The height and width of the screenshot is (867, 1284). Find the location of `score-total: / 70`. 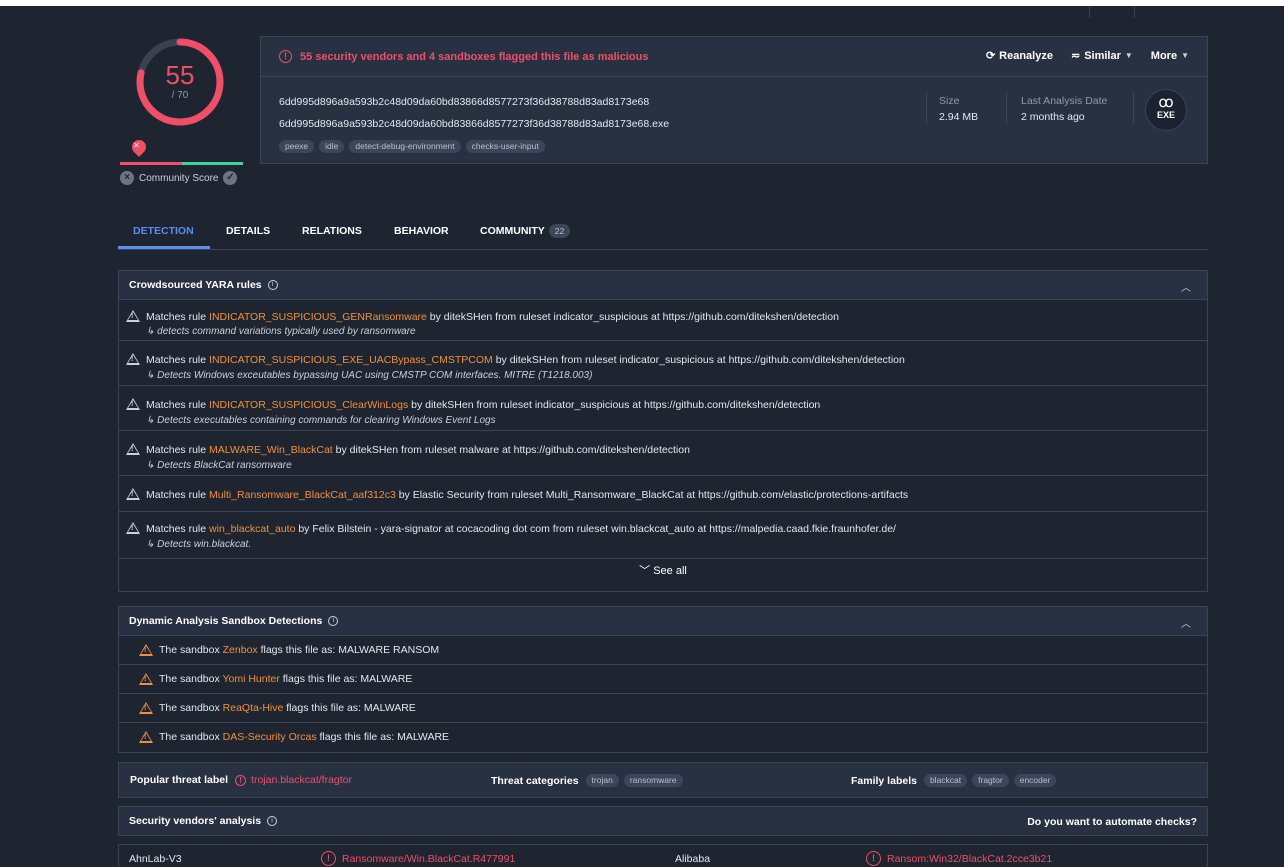

score-total: / 70 is located at coordinates (180, 95).